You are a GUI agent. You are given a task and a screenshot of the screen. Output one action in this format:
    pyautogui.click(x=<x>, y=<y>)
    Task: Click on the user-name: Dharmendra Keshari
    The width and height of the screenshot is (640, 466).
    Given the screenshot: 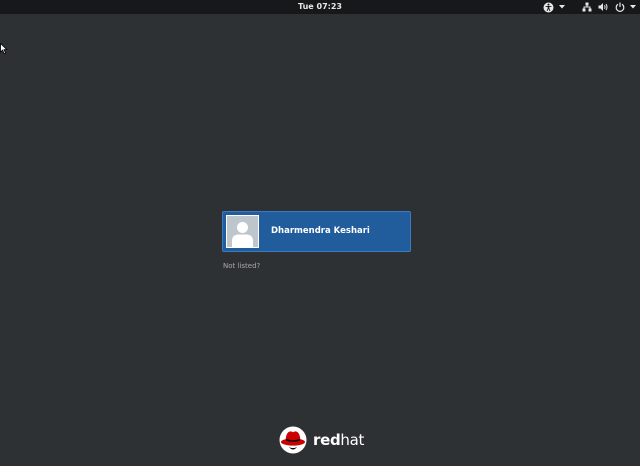 What is the action you would take?
    pyautogui.click(x=320, y=231)
    